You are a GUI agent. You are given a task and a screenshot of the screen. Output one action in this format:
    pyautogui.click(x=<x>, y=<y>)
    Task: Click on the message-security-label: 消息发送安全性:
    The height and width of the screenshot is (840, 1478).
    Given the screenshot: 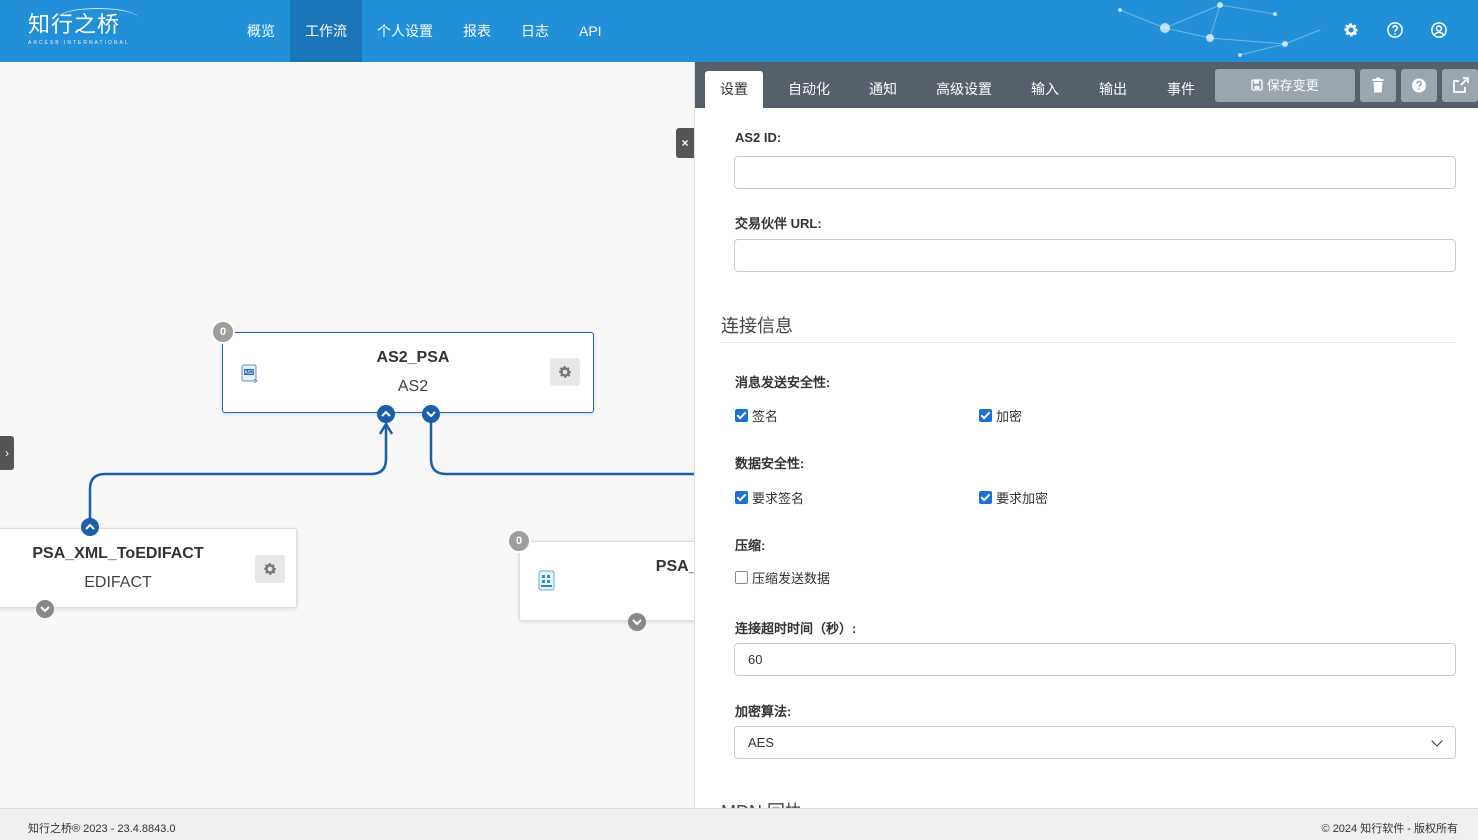 What is the action you would take?
    pyautogui.click(x=783, y=382)
    